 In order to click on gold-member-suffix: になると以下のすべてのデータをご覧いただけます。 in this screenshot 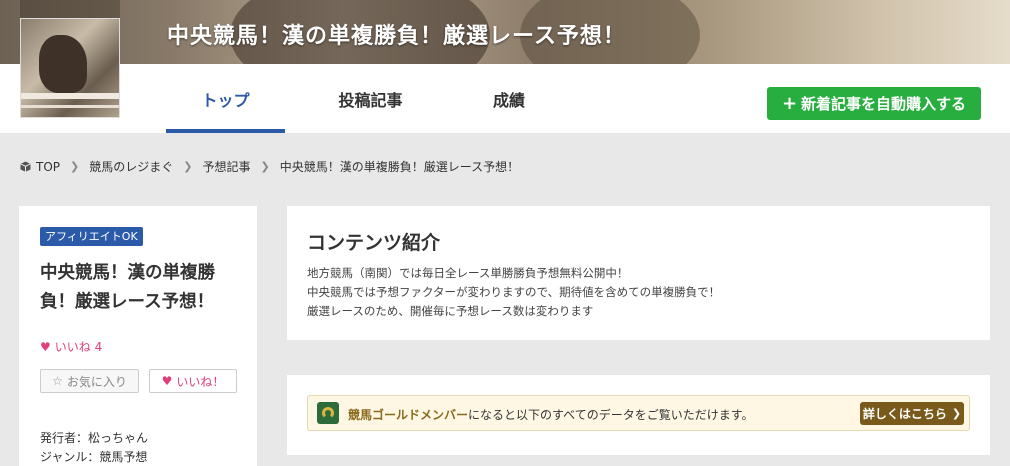, I will do `click(611, 415)`.